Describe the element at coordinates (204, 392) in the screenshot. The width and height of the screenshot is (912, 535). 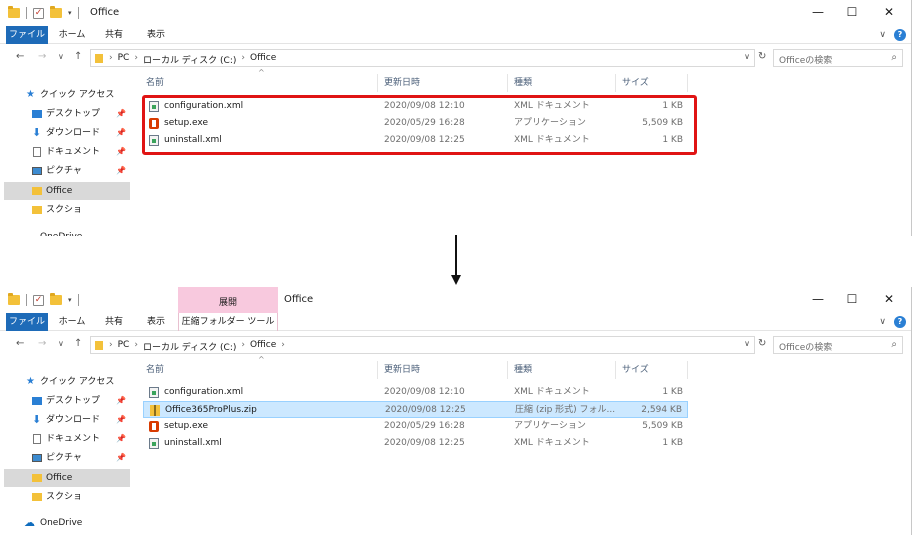
I see `file-name: configuration.xml` at that location.